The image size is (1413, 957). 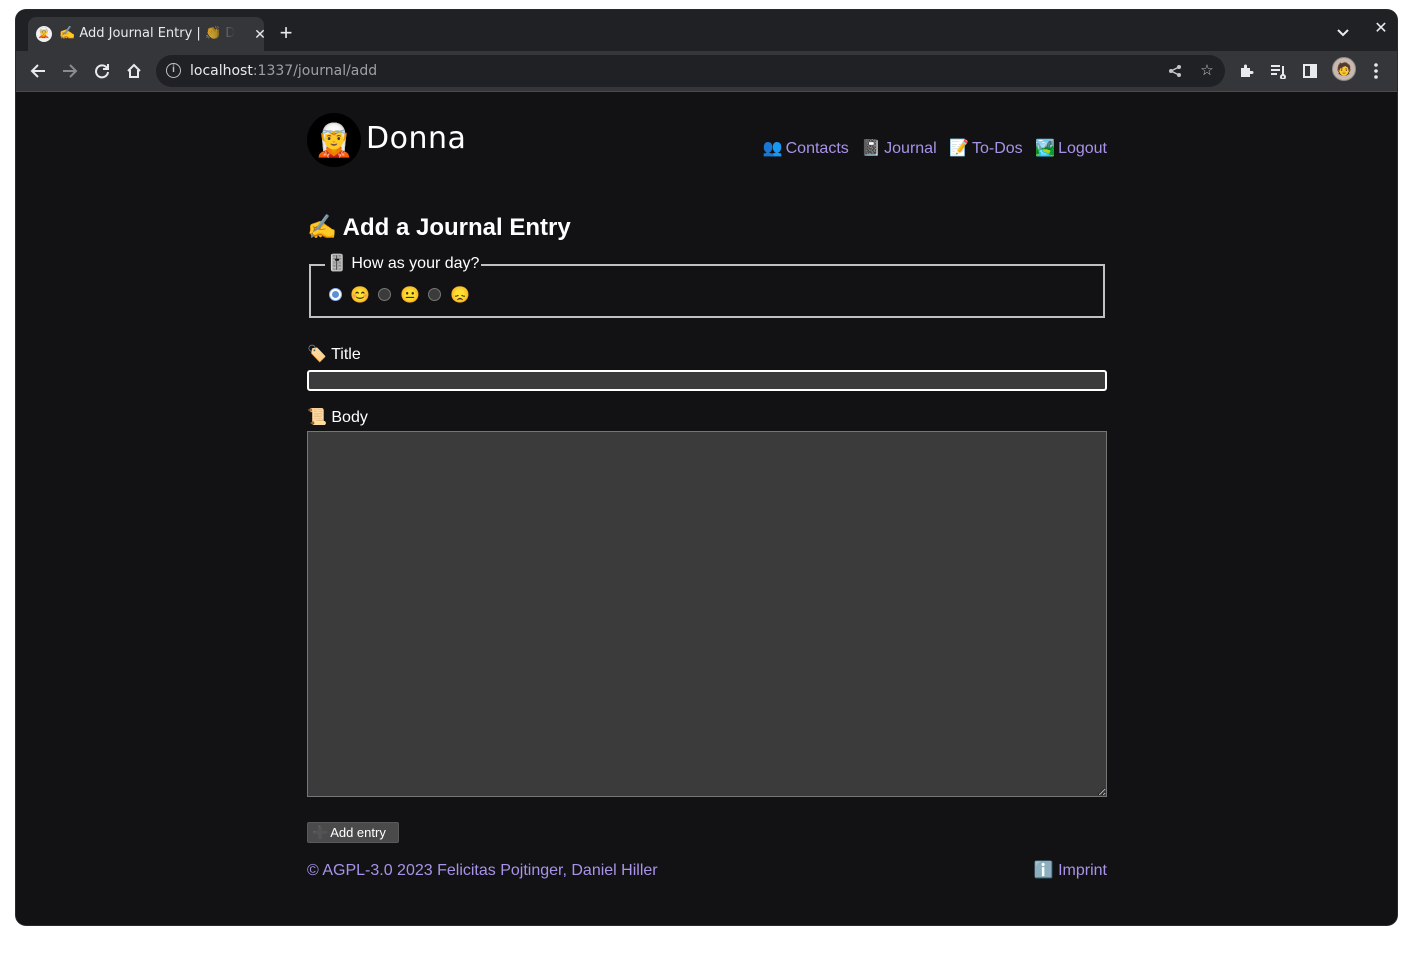 I want to click on browser-toolbar: i localhost:1337/journal/add ☆ 🧑, so click(x=706, y=71).